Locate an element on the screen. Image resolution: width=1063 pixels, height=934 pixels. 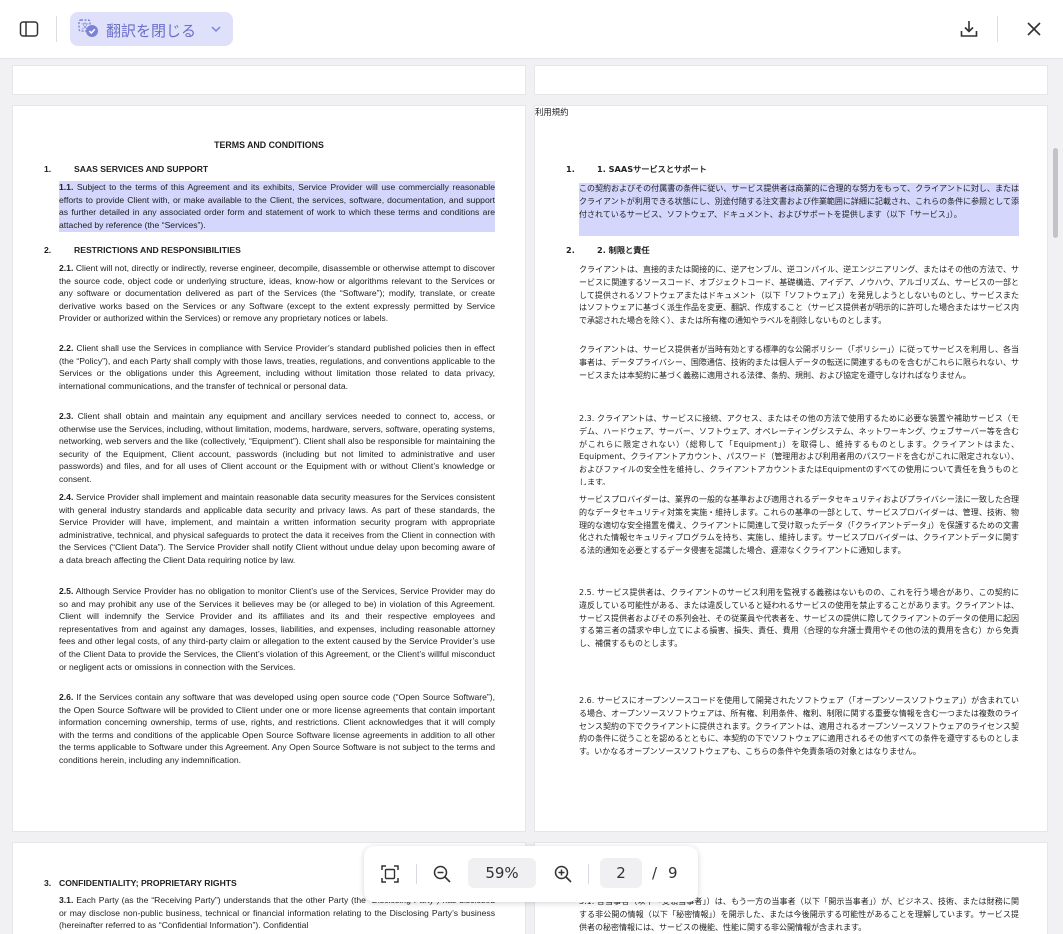
top-toolbar: 文 翻訳を閉じる is located at coordinates (531, 29).